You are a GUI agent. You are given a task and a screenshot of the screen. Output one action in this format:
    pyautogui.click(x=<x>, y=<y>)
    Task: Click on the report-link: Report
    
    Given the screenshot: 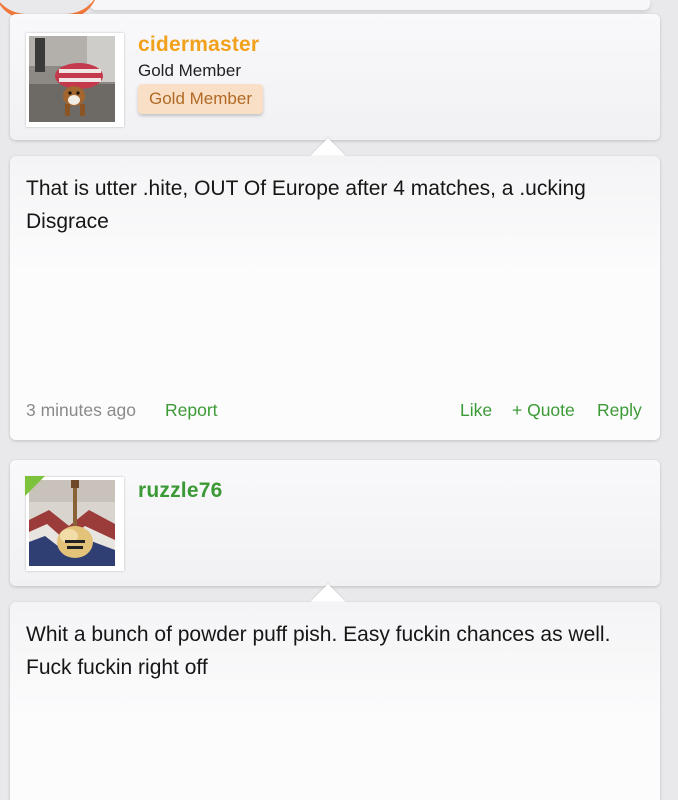 What is the action you would take?
    pyautogui.click(x=191, y=410)
    